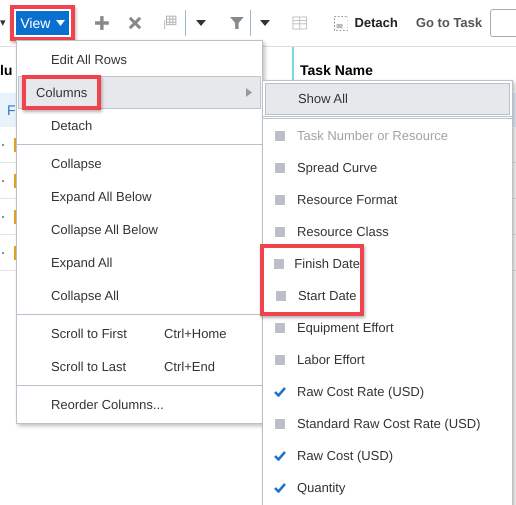 The width and height of the screenshot is (516, 505). I want to click on column-toggle-item: Spread Curve, so click(387, 168).